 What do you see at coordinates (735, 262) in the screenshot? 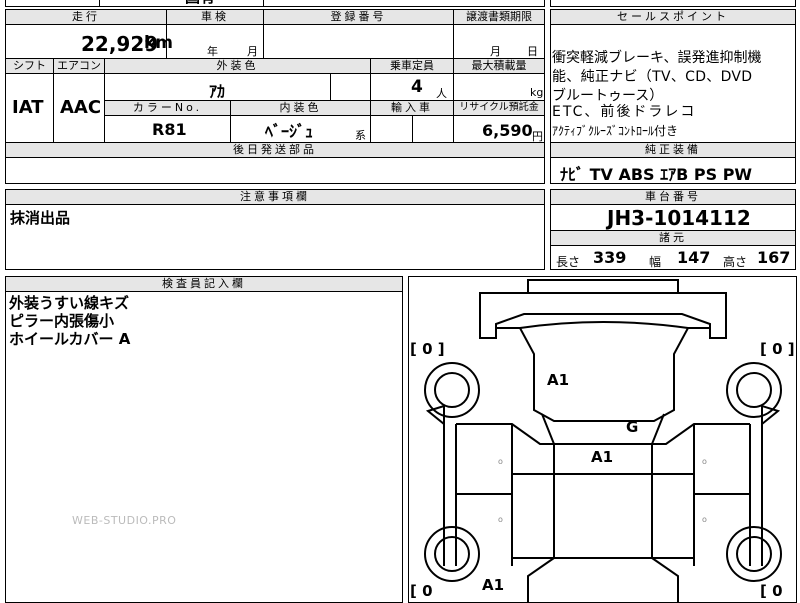
I see `specs-height-label: 高さ` at bounding box center [735, 262].